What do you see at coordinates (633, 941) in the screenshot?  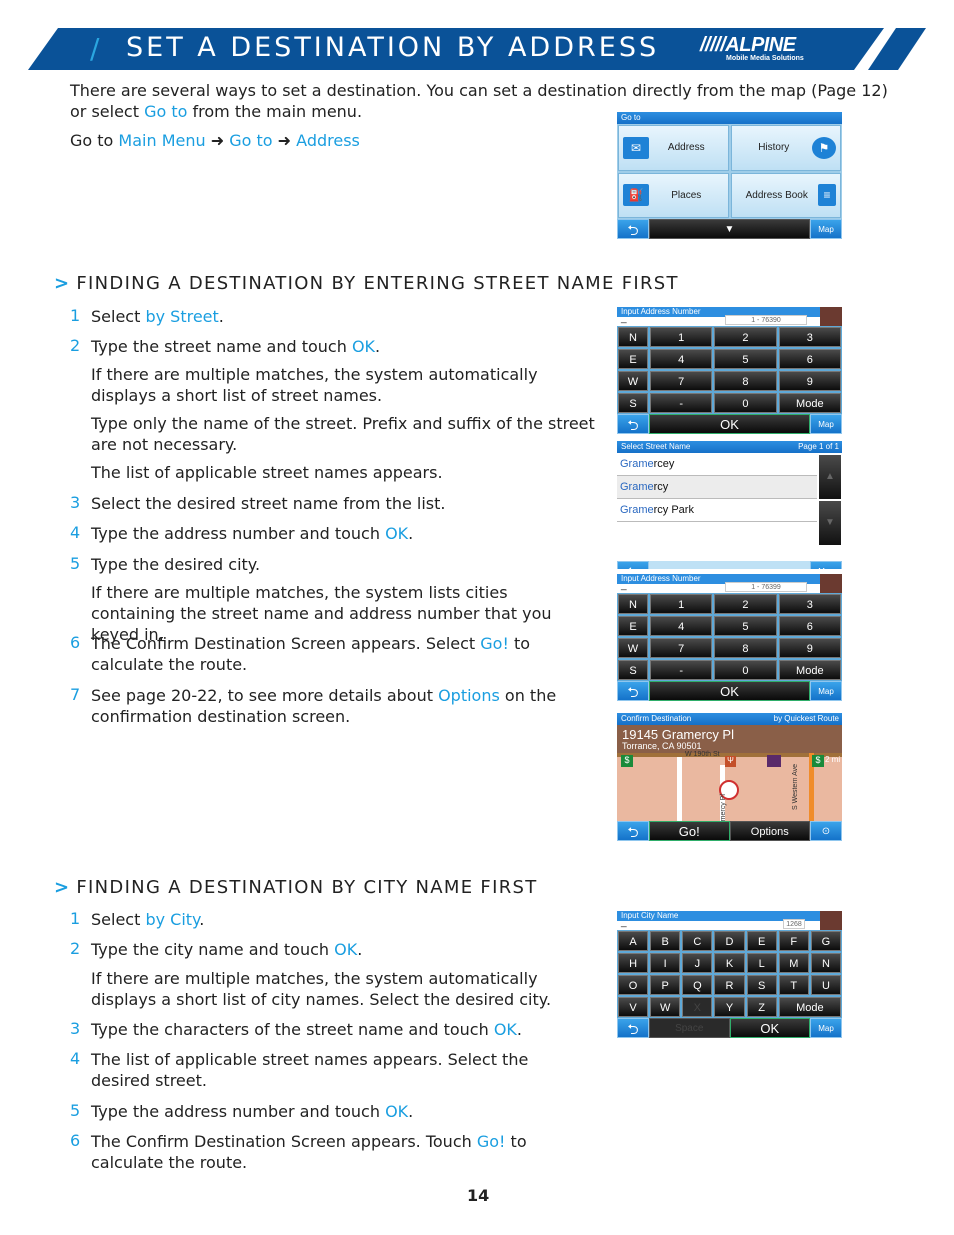 I see `key: A` at bounding box center [633, 941].